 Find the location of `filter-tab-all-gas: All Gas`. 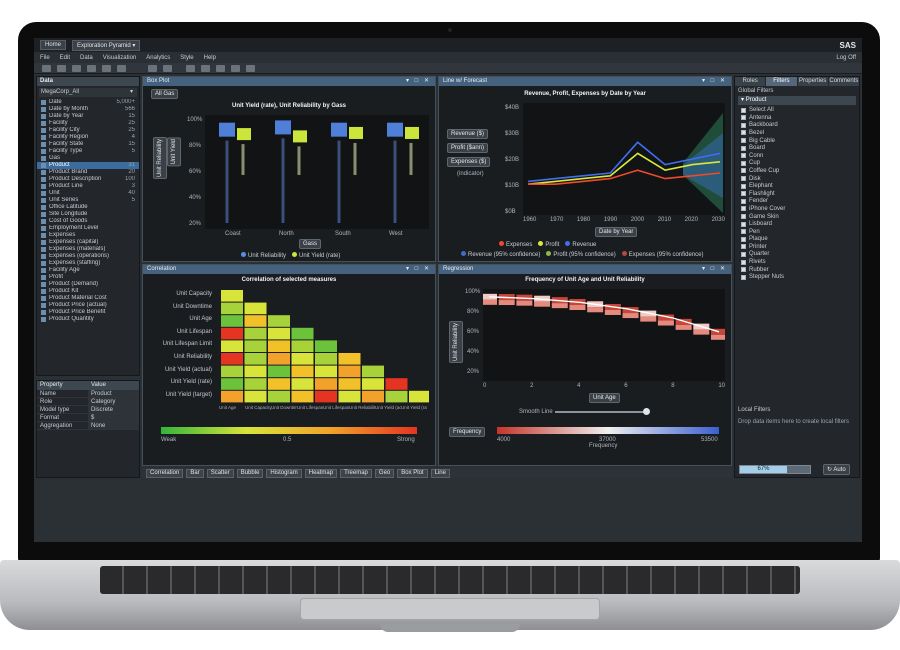

filter-tab-all-gas: All Gas is located at coordinates (165, 94).